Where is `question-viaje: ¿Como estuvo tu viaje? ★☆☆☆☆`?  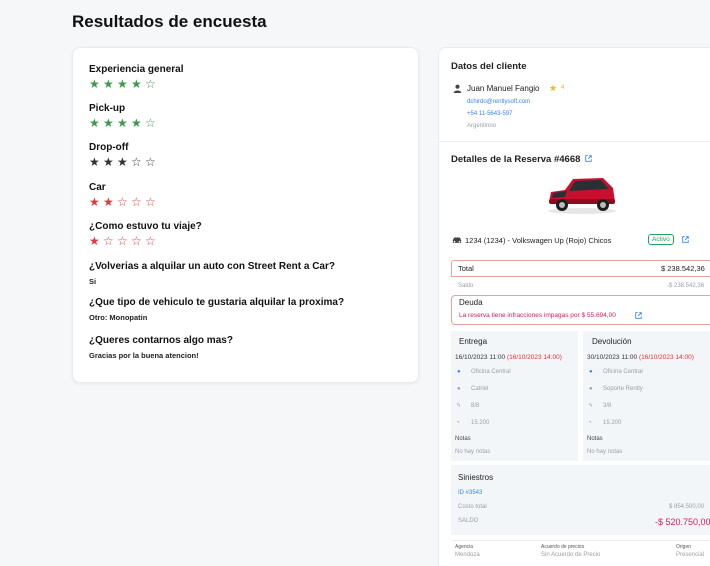 question-viaje: ¿Como estuvo tu viaje? ★☆☆☆☆ is located at coordinates (145, 234).